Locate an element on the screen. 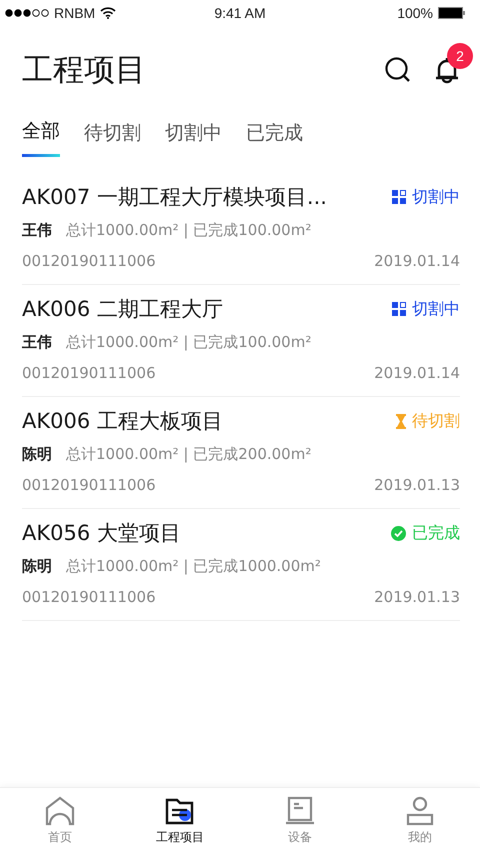 This screenshot has height=854, width=480. filter-tab: 已完成 is located at coordinates (274, 137).